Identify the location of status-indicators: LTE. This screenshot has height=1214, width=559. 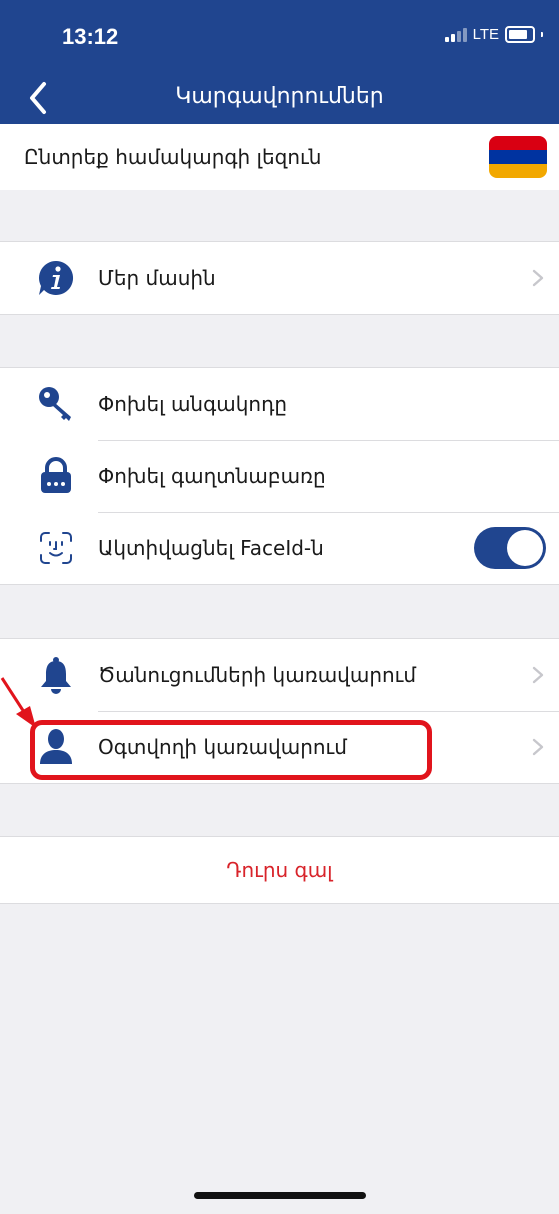
(493, 34).